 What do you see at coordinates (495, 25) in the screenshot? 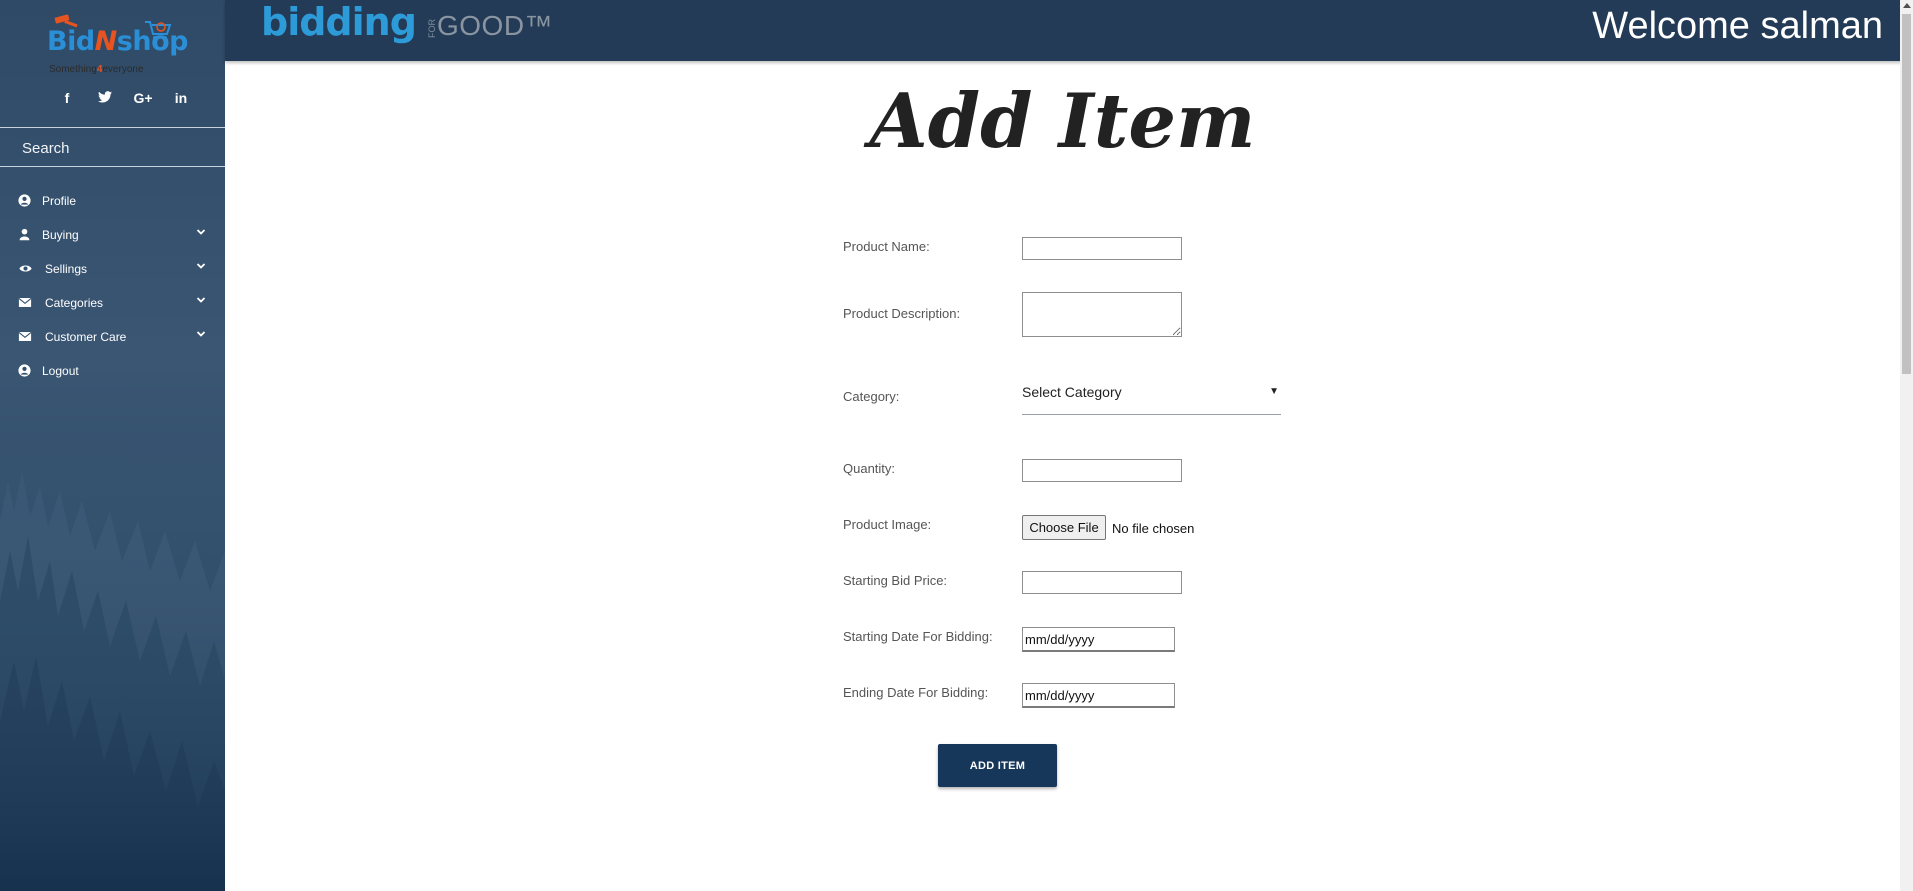
I see `logo-good-text: GOOD™` at bounding box center [495, 25].